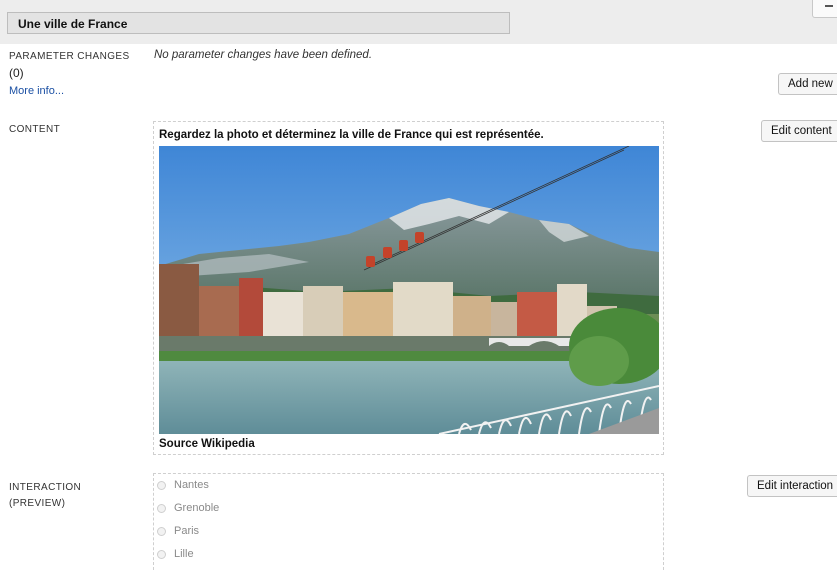 The height and width of the screenshot is (570, 837). What do you see at coordinates (184, 554) in the screenshot?
I see `choice-label: Lille` at bounding box center [184, 554].